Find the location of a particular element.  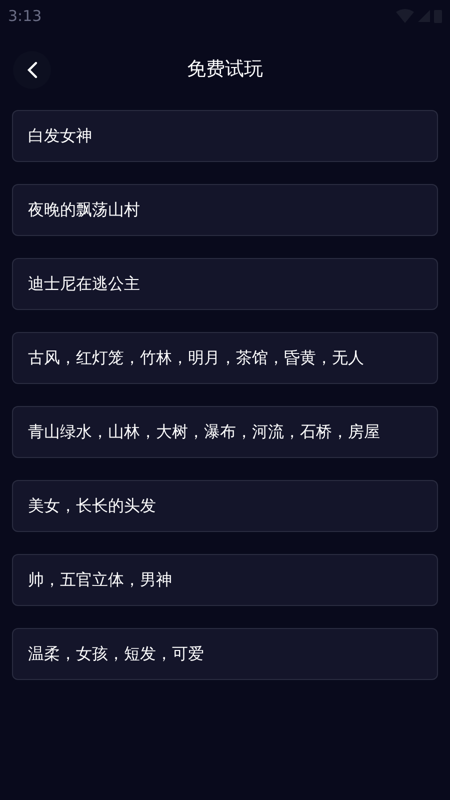

prompt-item: 迪士尼在逃公主 is located at coordinates (225, 284).